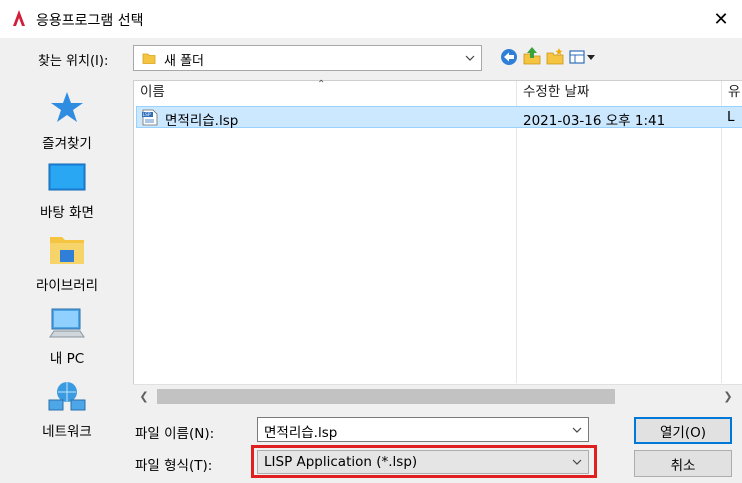 Image resolution: width=742 pixels, height=483 pixels. What do you see at coordinates (509, 57) in the screenshot?
I see `back-icon` at bounding box center [509, 57].